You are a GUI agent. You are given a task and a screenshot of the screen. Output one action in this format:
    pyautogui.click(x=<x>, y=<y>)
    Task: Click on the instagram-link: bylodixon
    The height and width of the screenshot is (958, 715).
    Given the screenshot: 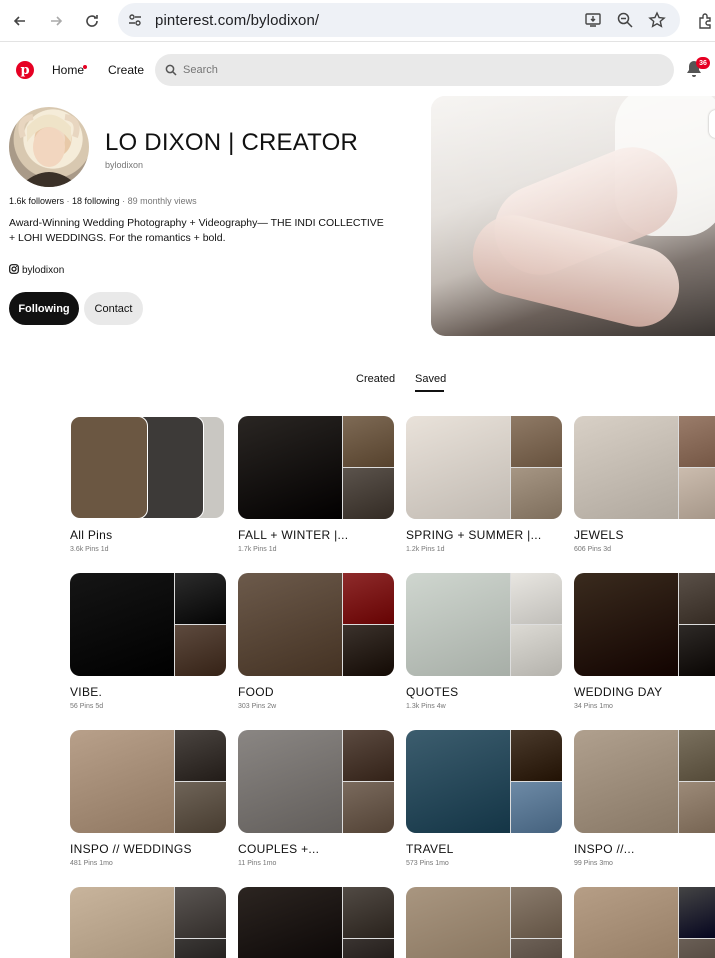 What is the action you would take?
    pyautogui.click(x=36, y=270)
    